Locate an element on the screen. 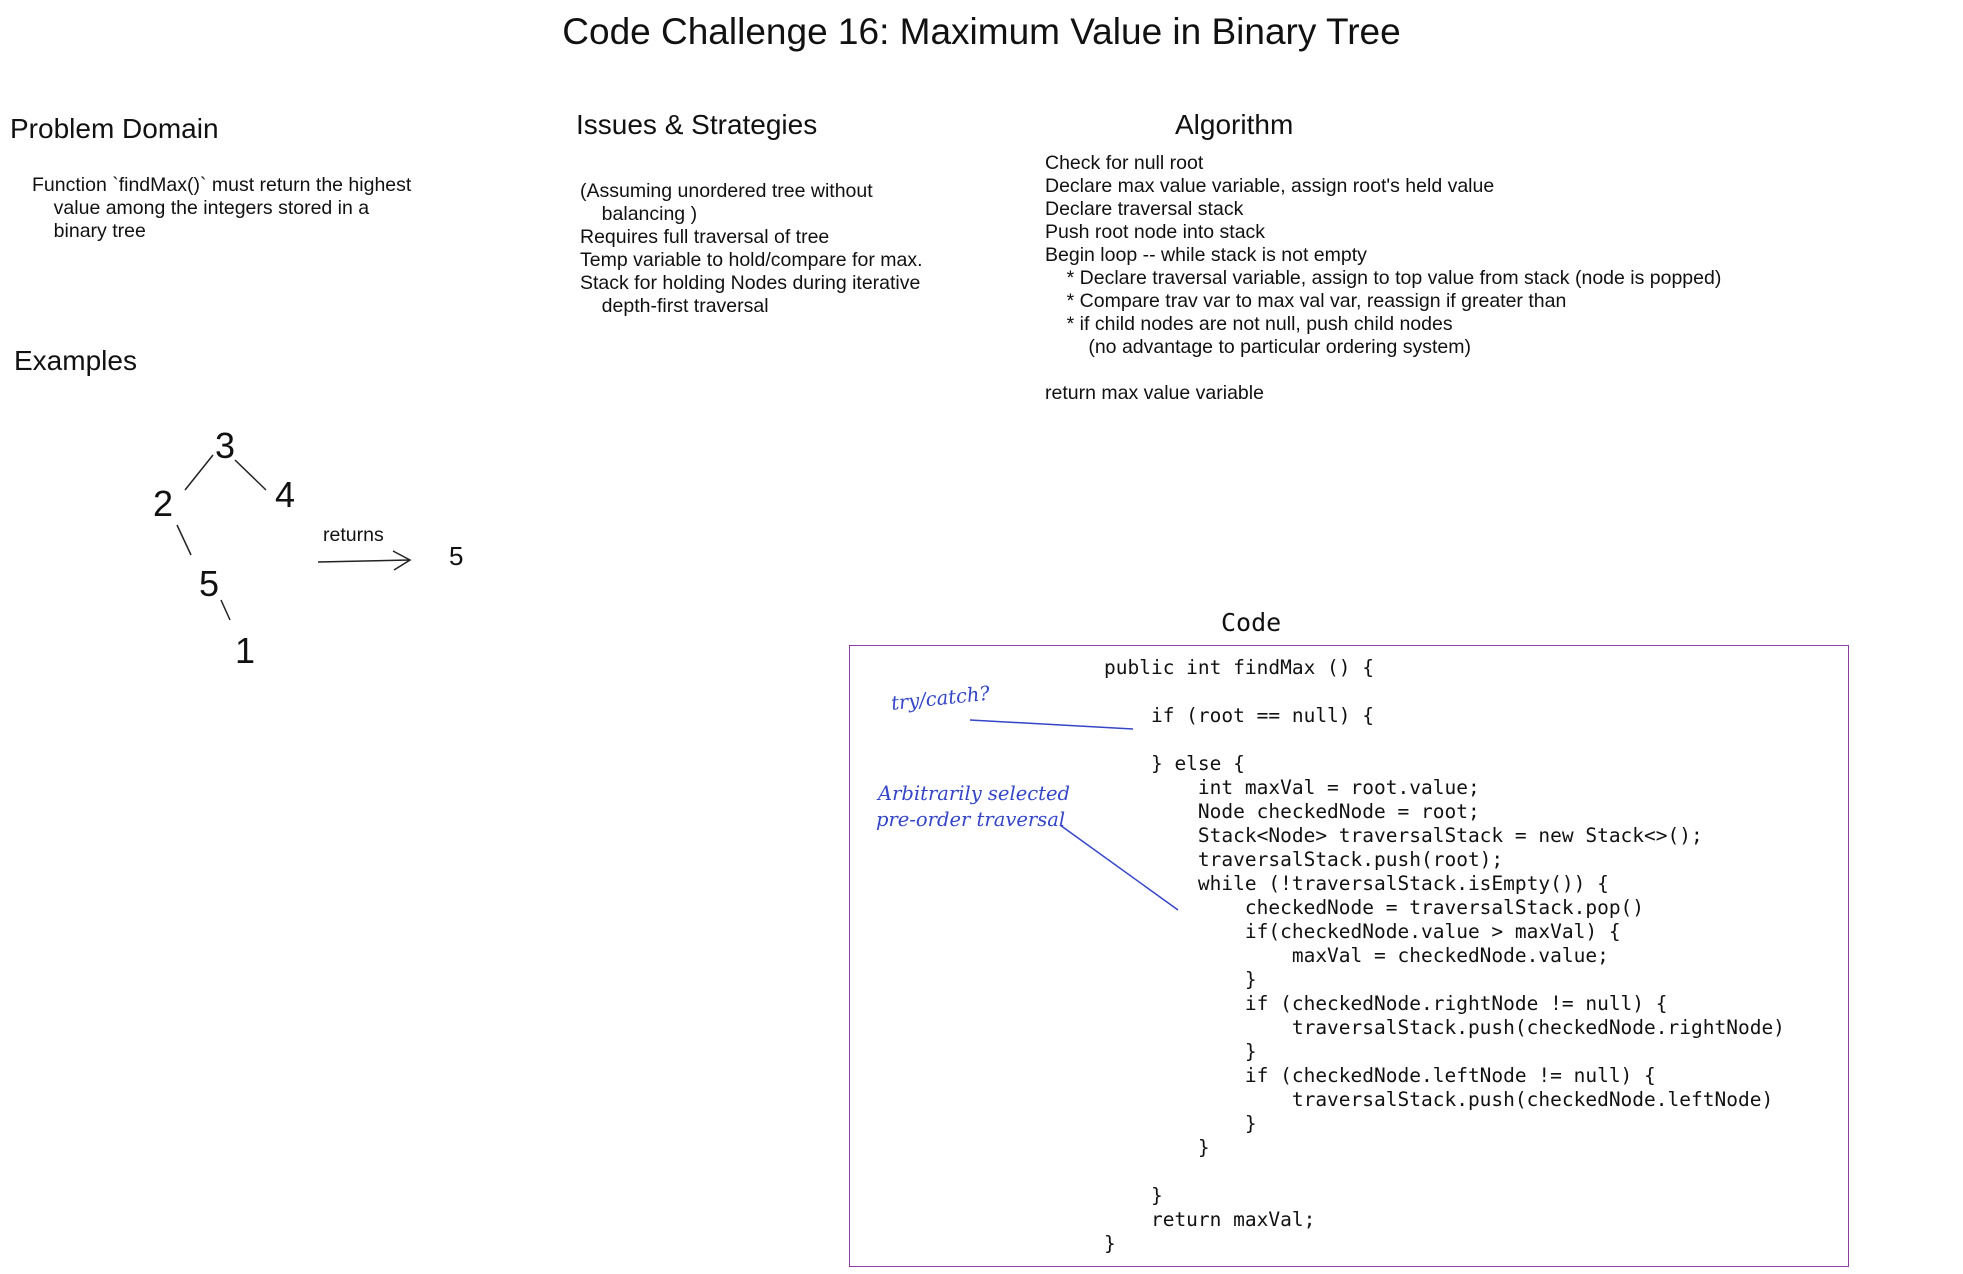 The height and width of the screenshot is (1274, 1963). code-line: while (!traversalStack.isEmpty()) { is located at coordinates (1356, 883).